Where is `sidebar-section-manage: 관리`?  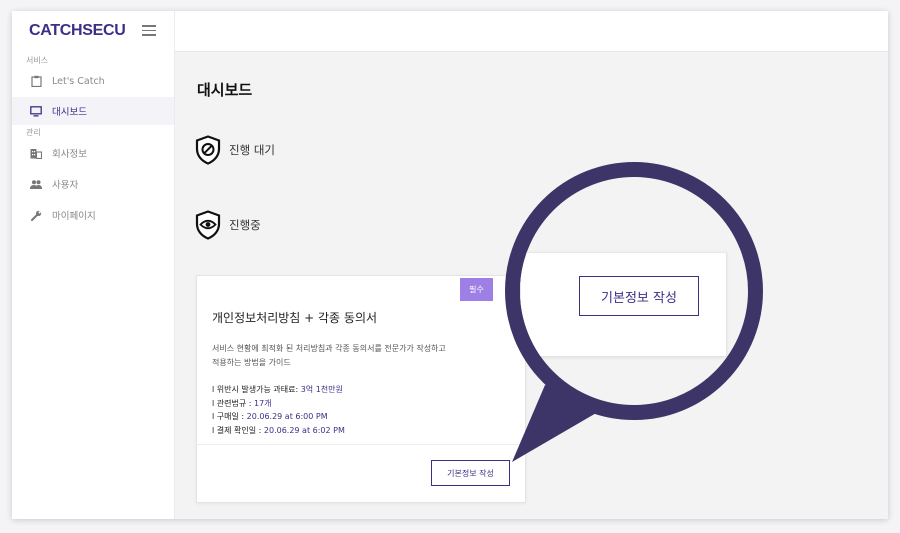
sidebar-section-manage: 관리 is located at coordinates (33, 132).